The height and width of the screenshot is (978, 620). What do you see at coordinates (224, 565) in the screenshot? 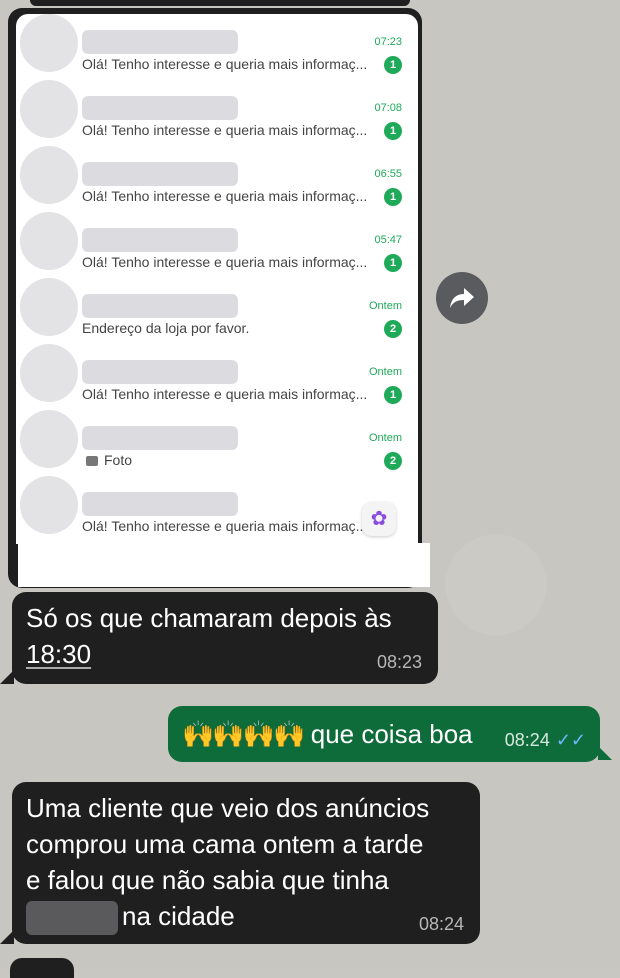
I see `screenshot-crop-edge` at bounding box center [224, 565].